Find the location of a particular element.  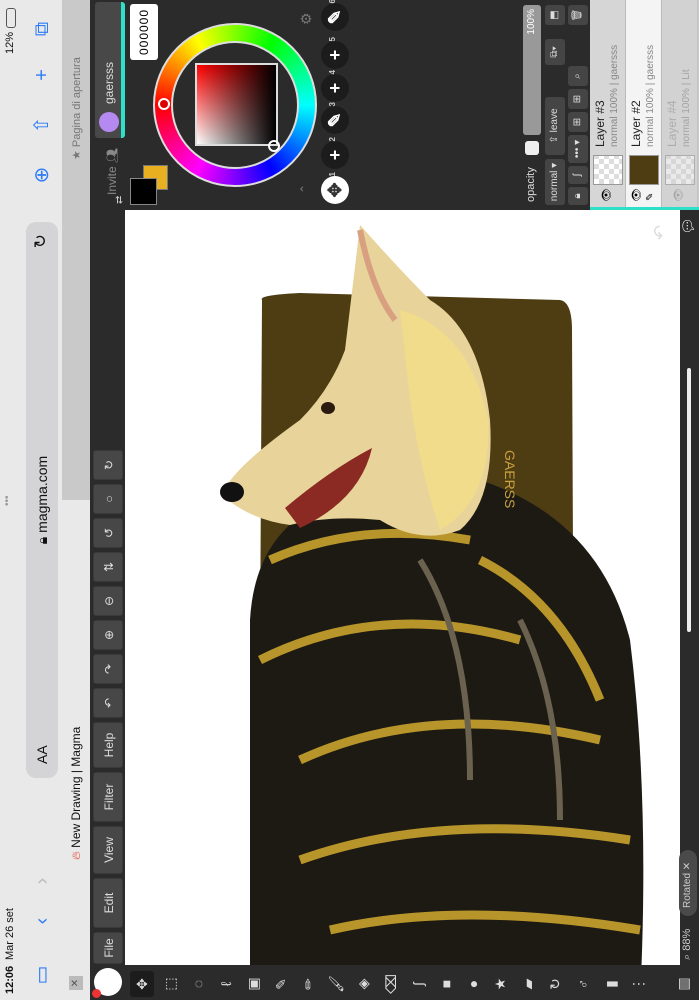

brush-slot-3: ✎ 3 is located at coordinates (335, 118).